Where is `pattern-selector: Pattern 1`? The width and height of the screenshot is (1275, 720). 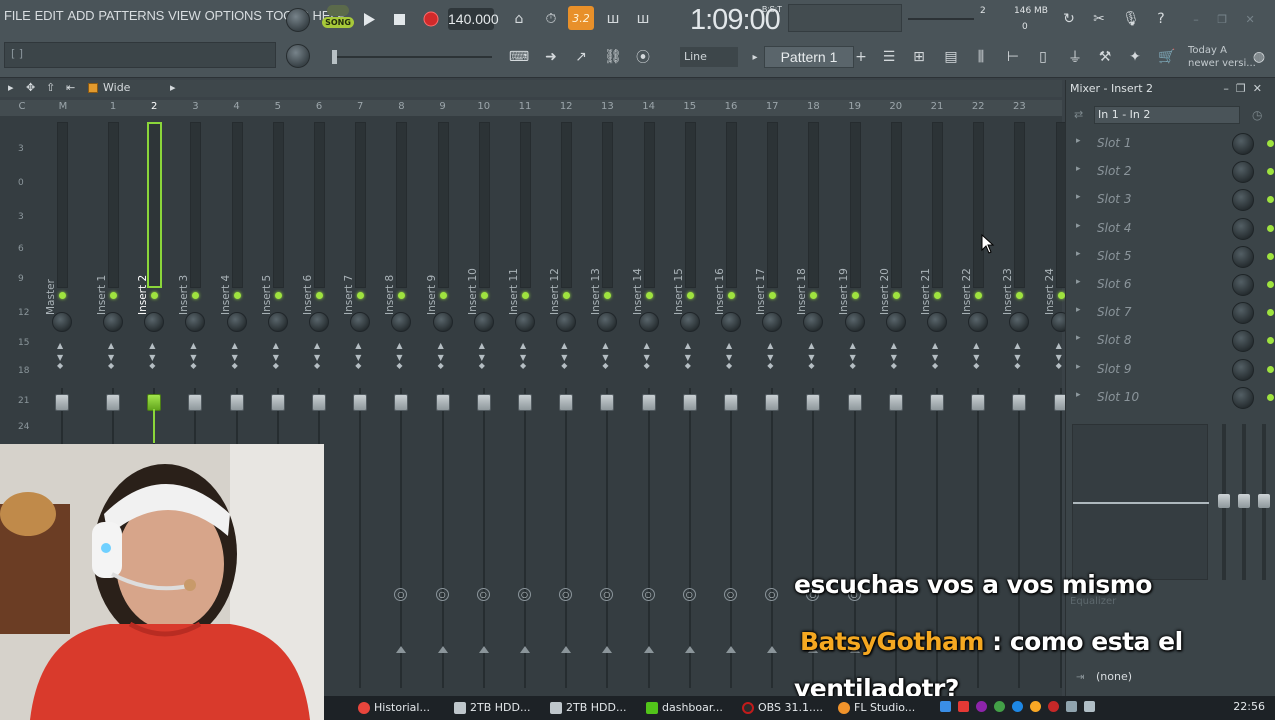
pattern-selector: Pattern 1 is located at coordinates (809, 57).